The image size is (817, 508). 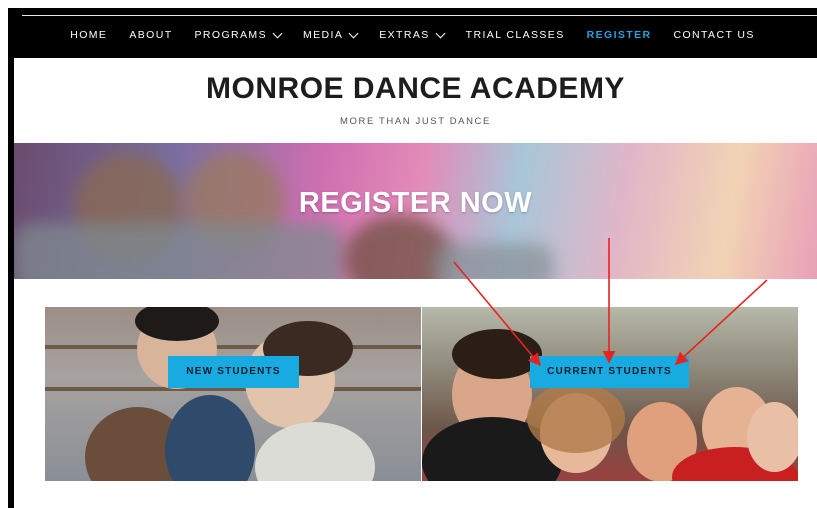 I want to click on new-students-button: NEW STUDENTS, so click(x=233, y=372).